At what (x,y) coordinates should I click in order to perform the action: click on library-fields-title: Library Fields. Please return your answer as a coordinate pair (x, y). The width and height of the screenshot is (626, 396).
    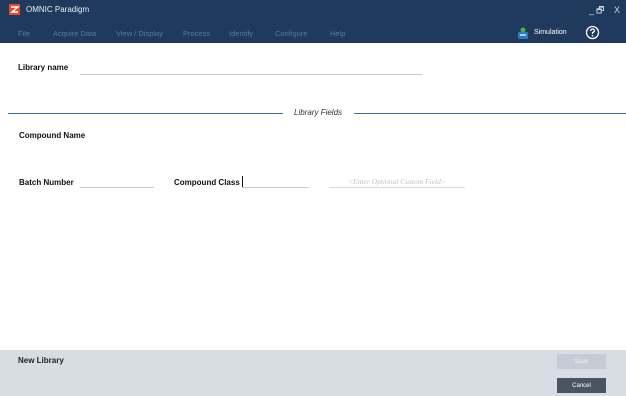
    Looking at the image, I should click on (318, 112).